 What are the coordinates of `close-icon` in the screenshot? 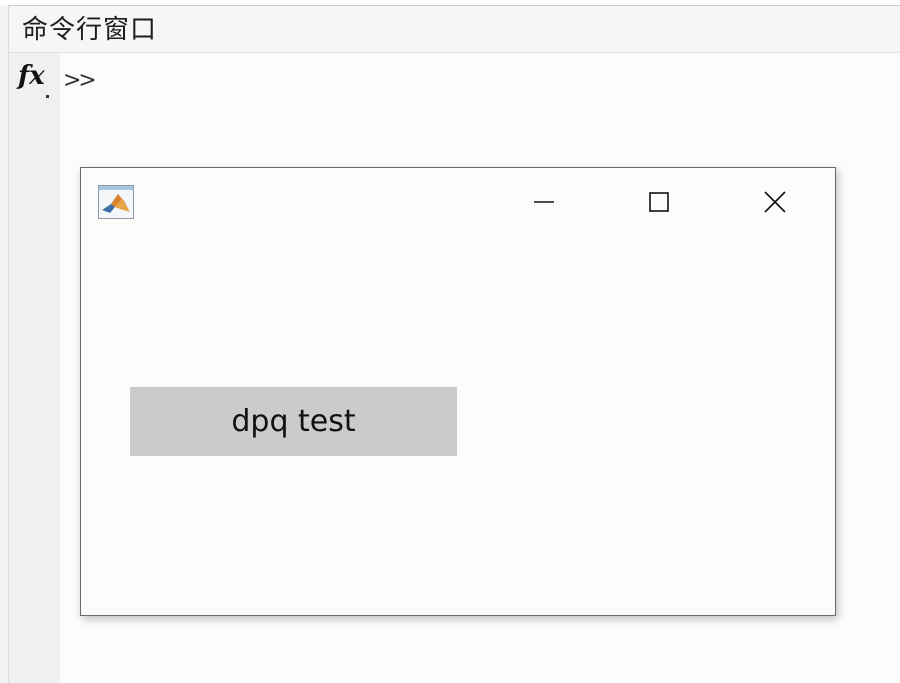 It's located at (775, 202).